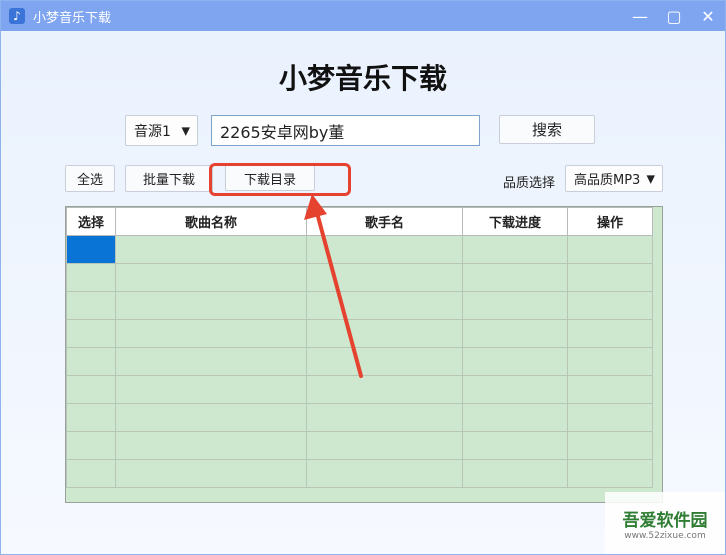 The width and height of the screenshot is (726, 555). What do you see at coordinates (708, 16) in the screenshot?
I see `close-button: ✕` at bounding box center [708, 16].